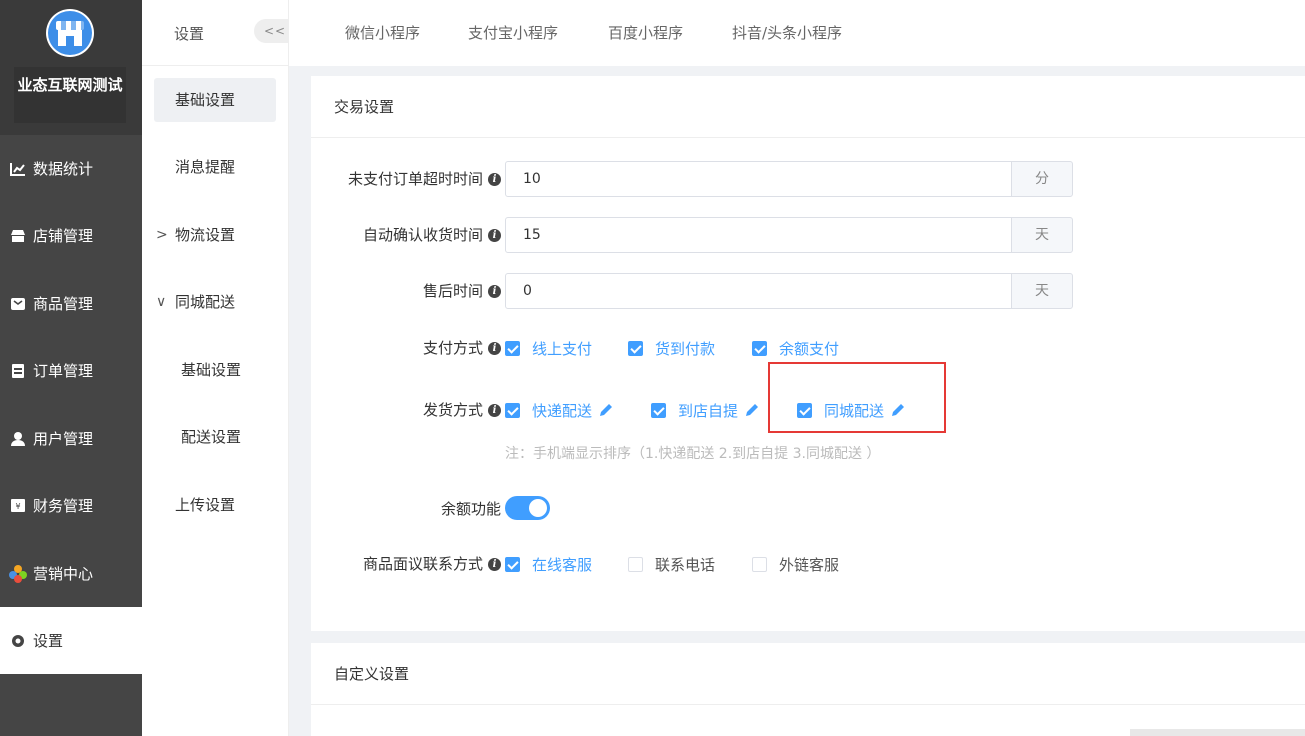  What do you see at coordinates (18, 573) in the screenshot?
I see `marketing-icon` at bounding box center [18, 573].